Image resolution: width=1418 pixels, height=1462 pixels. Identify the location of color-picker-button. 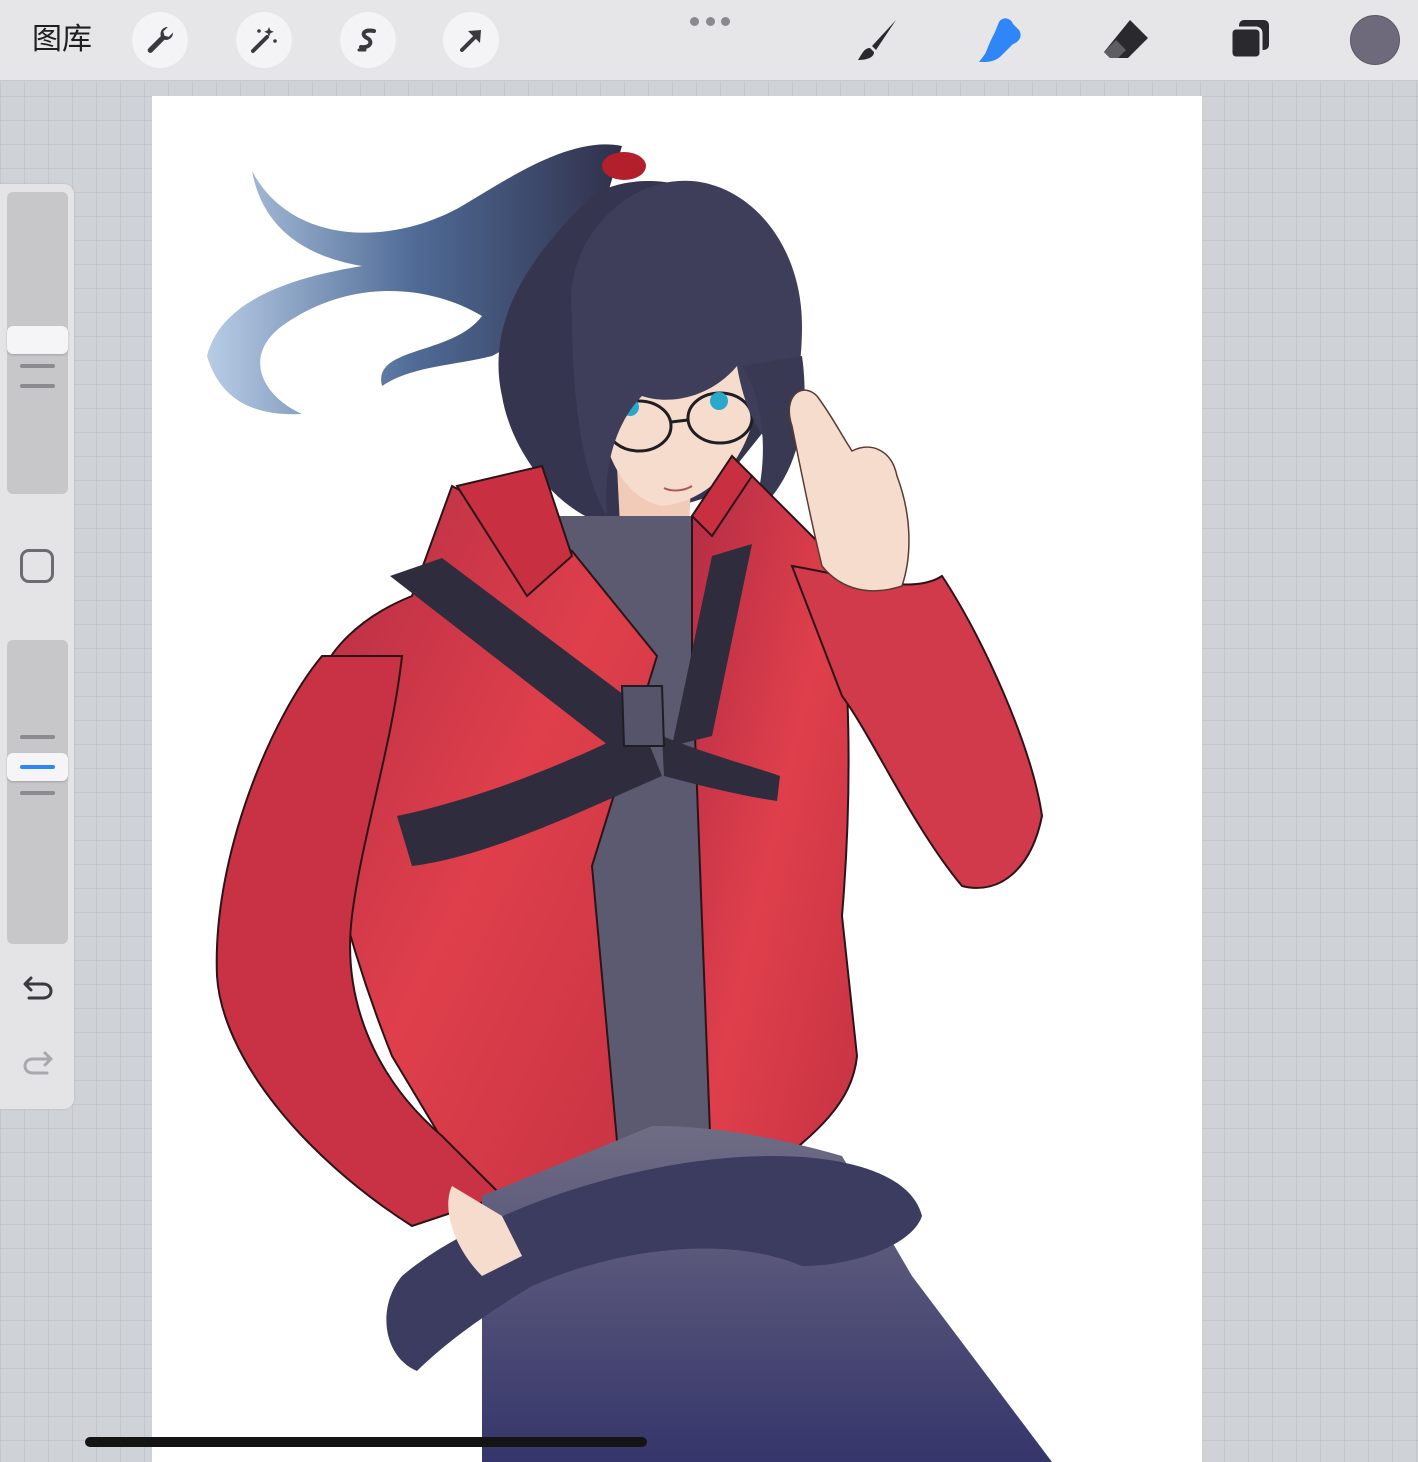
(1375, 40).